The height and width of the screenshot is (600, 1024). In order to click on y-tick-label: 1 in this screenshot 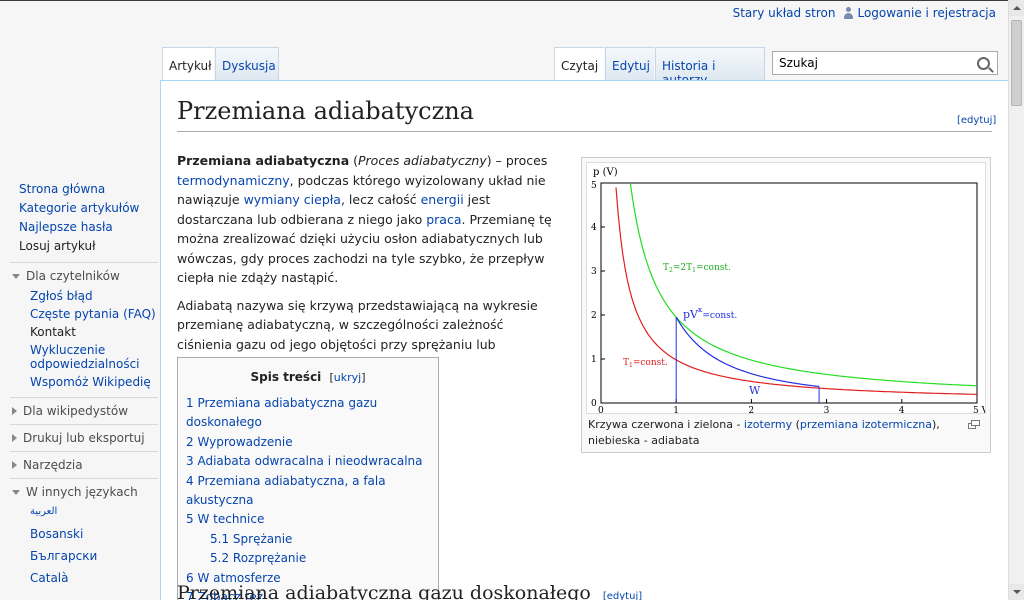, I will do `click(594, 360)`.